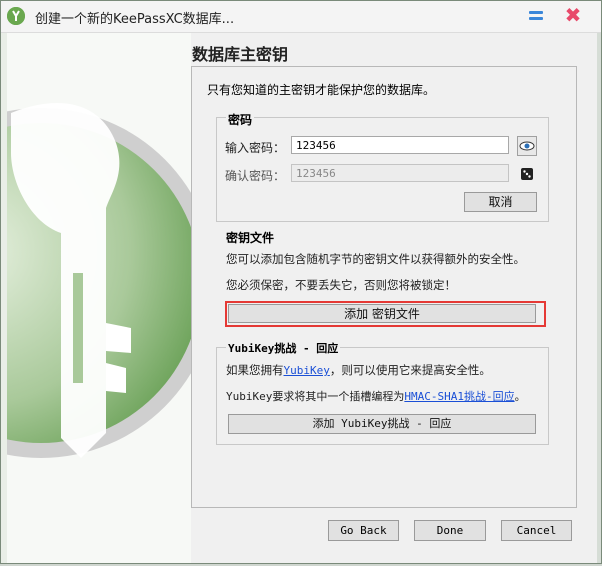 The image size is (602, 566). I want to click on keepassxc-app-icon, so click(16, 16).